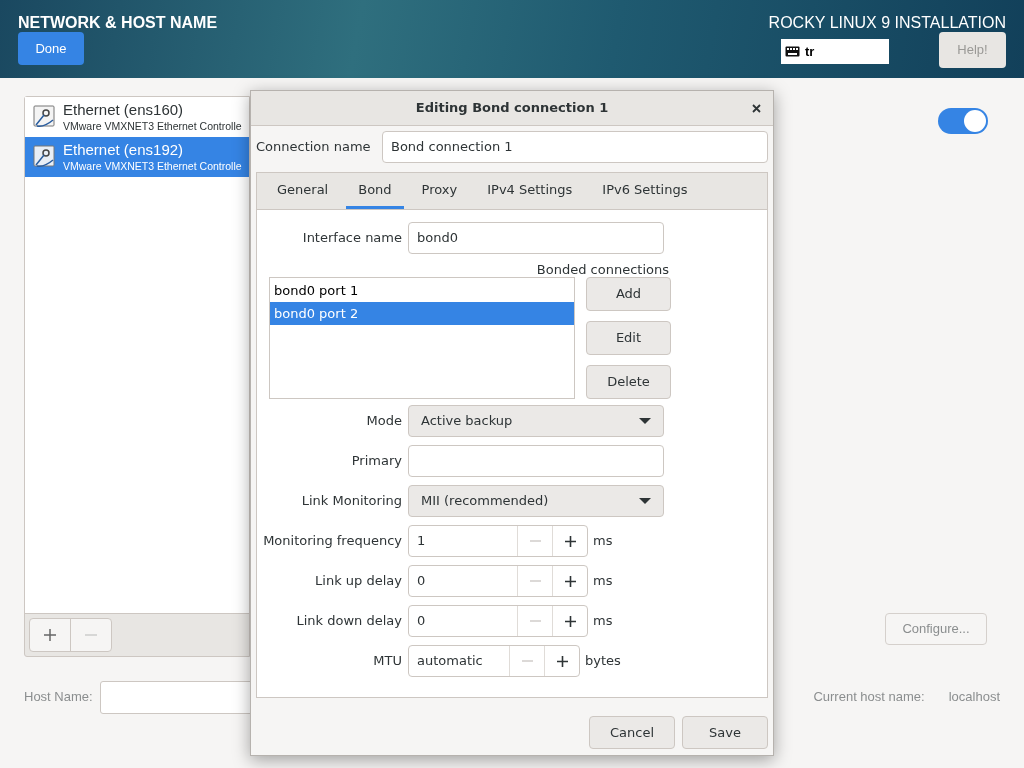 This screenshot has width=1024, height=768. Describe the element at coordinates (358, 581) in the screenshot. I see `field-label: Link up delay` at that location.